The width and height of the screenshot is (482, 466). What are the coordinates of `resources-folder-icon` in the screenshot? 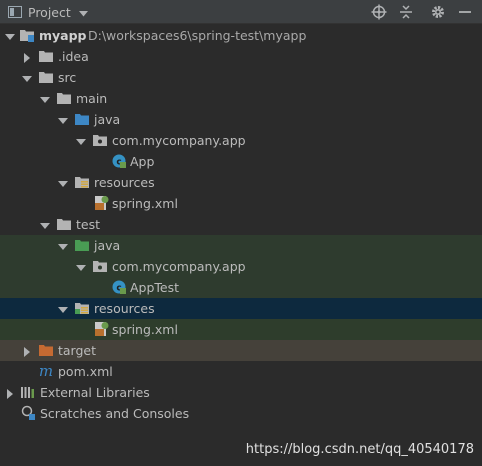 It's located at (82, 182).